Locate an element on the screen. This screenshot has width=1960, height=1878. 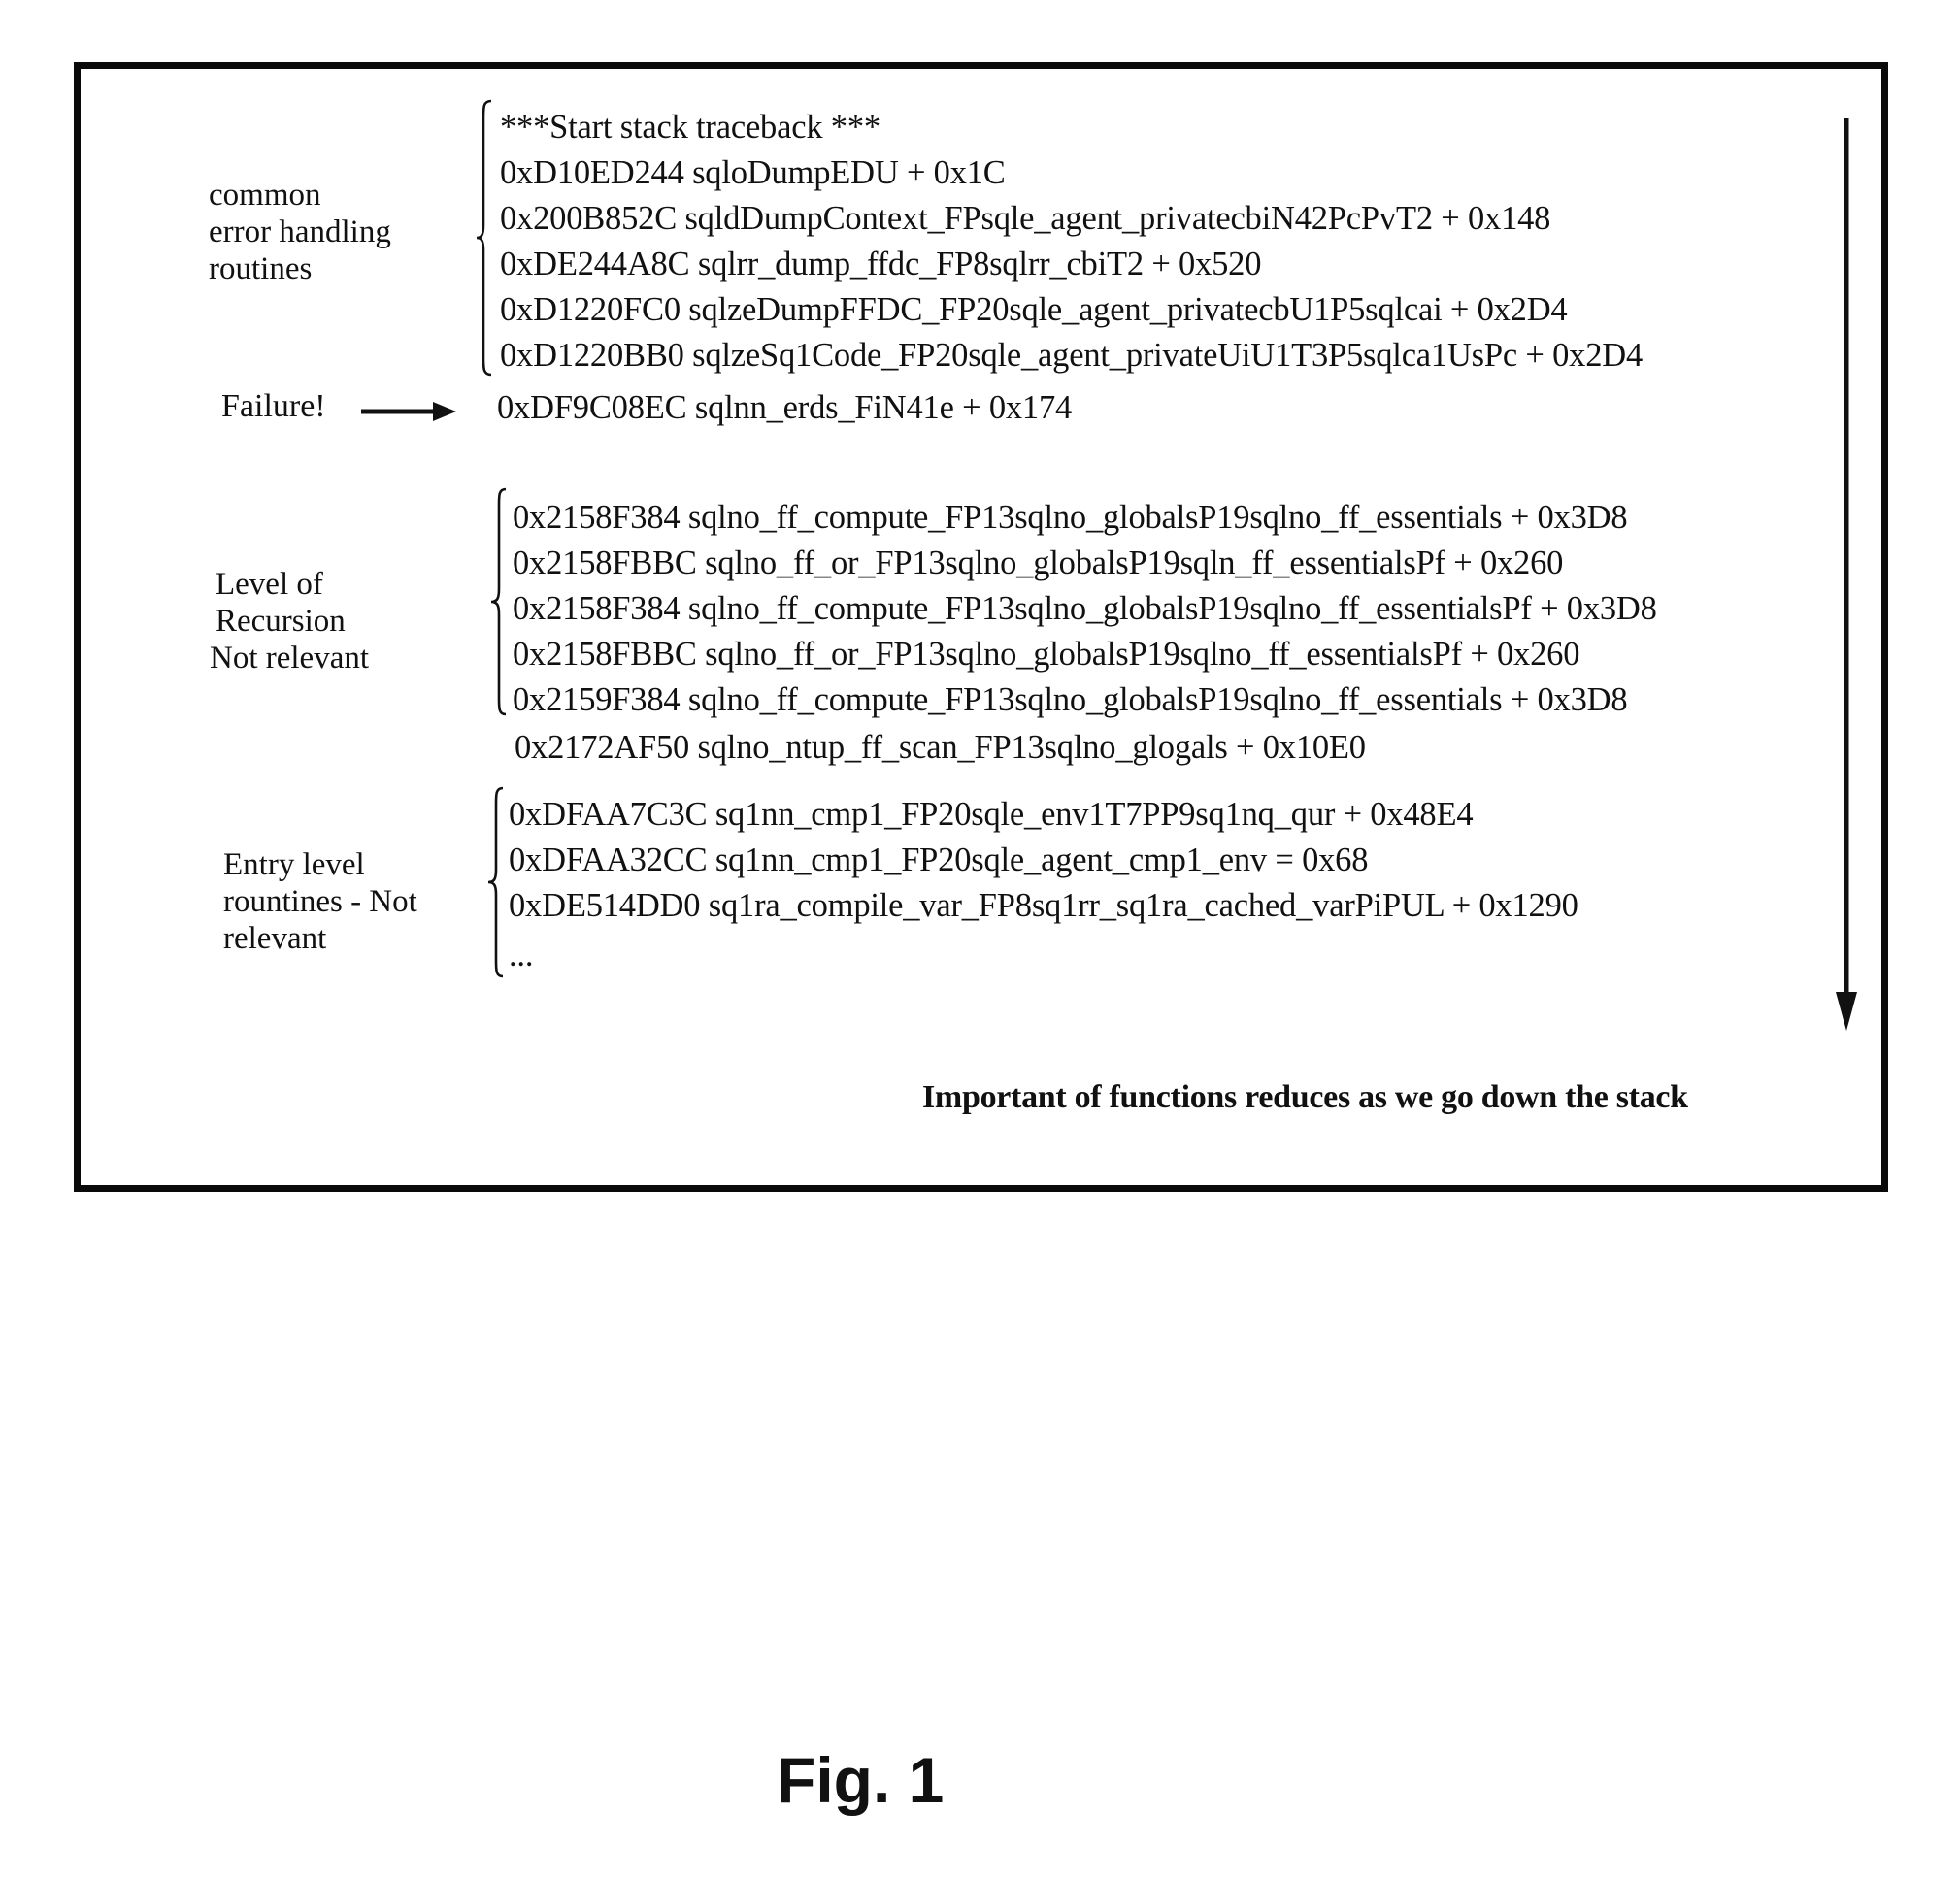
group-label-entry: Entry level rountines - Not relevant is located at coordinates (320, 901).